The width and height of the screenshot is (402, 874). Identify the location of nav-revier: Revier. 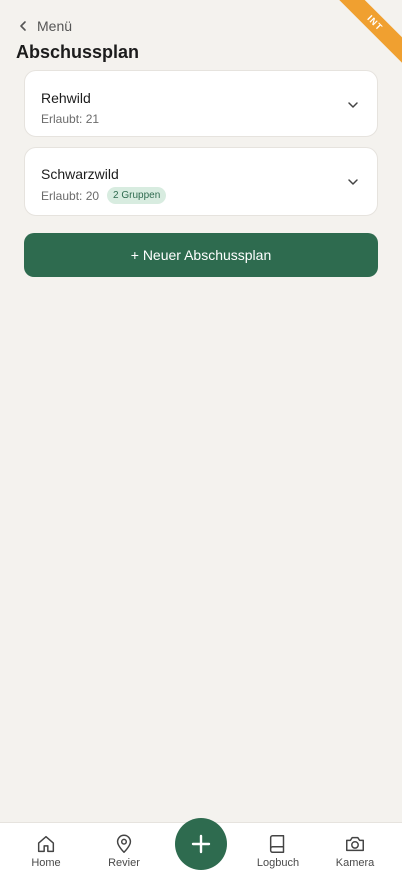
(124, 851).